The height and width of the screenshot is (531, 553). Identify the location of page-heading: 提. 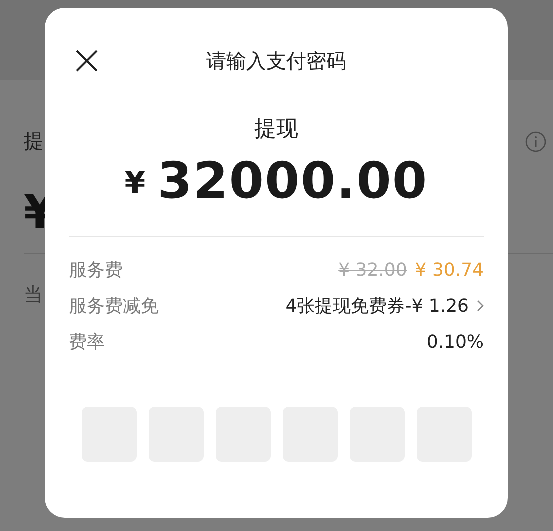
(34, 141).